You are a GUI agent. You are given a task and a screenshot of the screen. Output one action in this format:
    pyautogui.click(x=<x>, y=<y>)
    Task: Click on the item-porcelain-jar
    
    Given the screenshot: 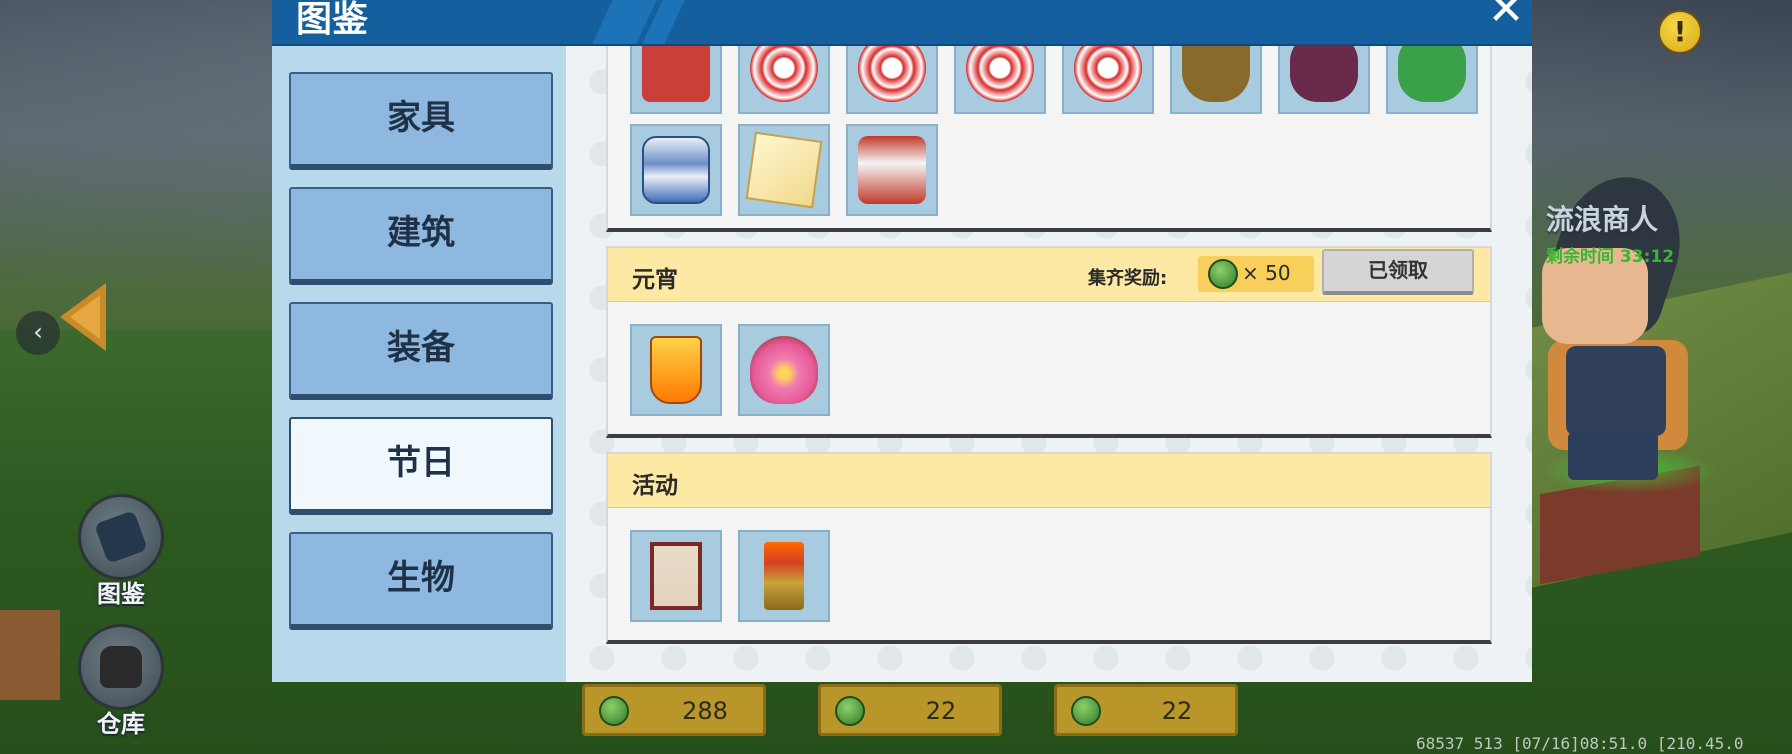 What is the action you would take?
    pyautogui.click(x=676, y=170)
    